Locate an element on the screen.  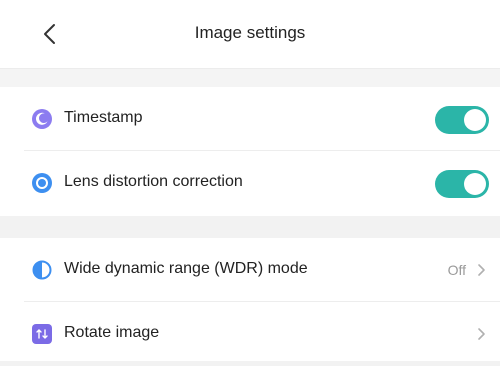
wdr-value: Off is located at coordinates (456, 270).